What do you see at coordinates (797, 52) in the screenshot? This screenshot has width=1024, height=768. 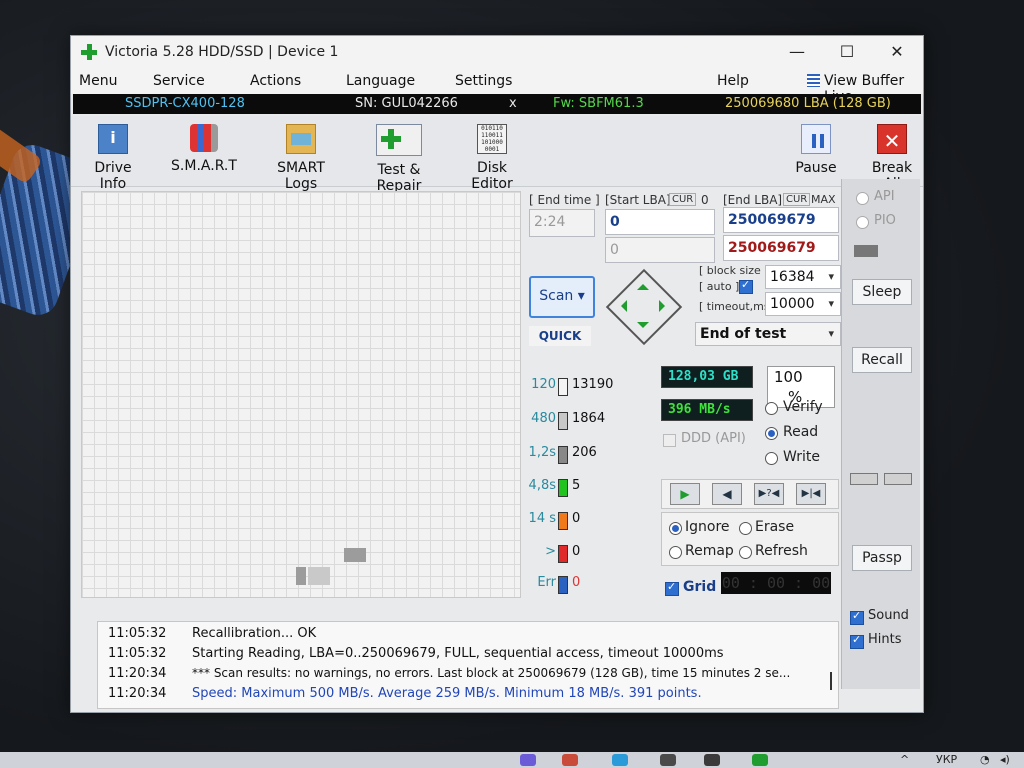 I see `minimize-button: —` at bounding box center [797, 52].